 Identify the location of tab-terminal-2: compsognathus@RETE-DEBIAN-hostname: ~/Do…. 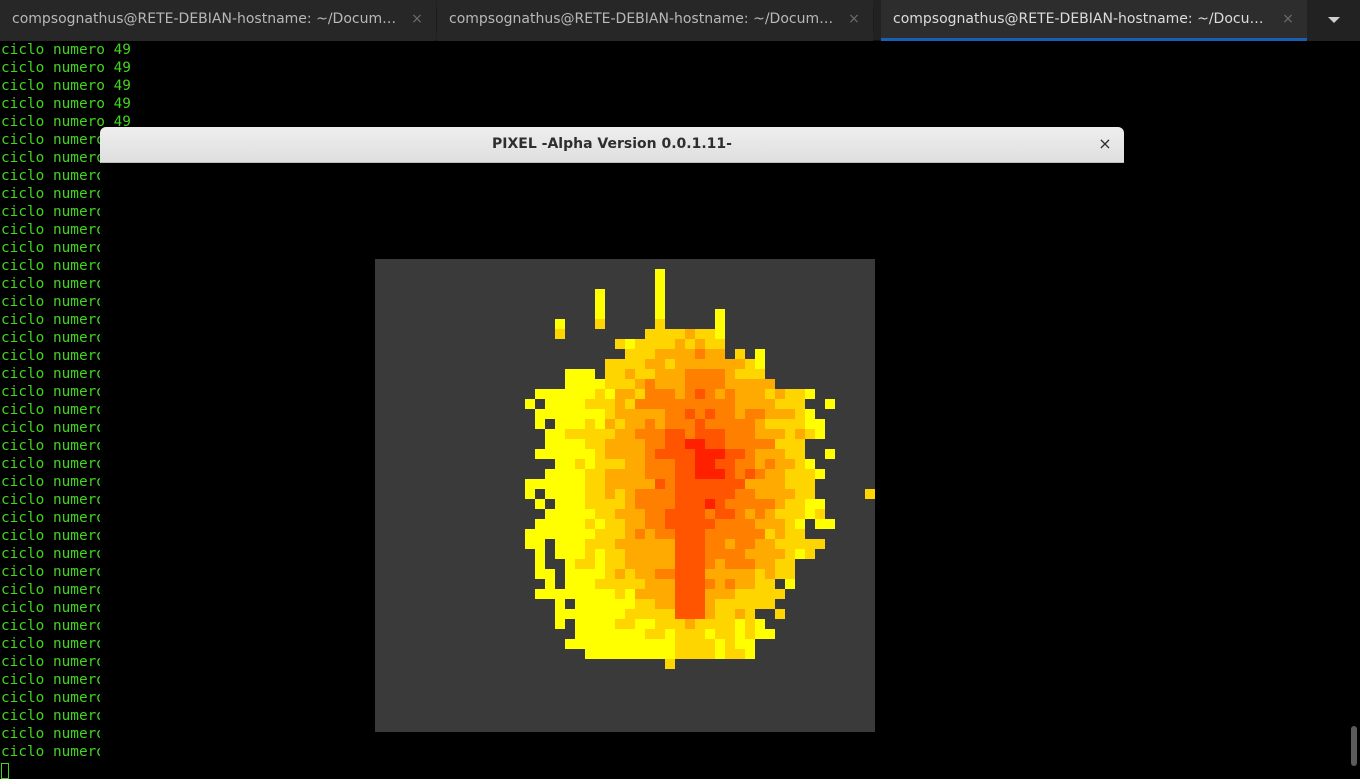
(655, 20).